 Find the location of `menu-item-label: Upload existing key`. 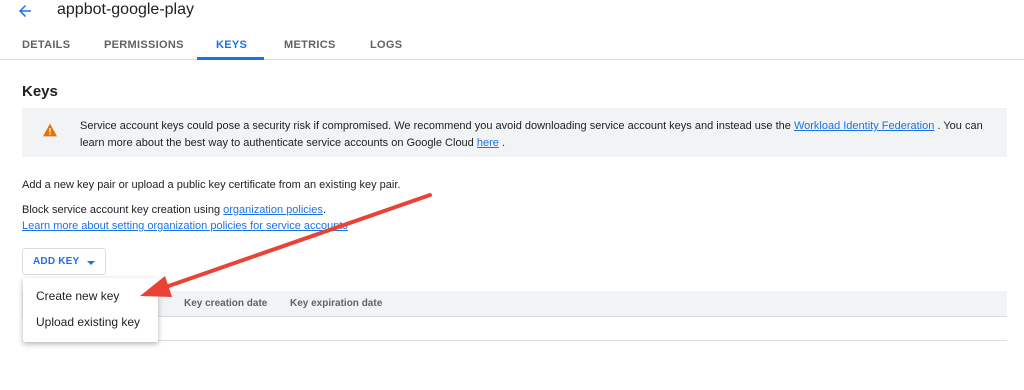

menu-item-label: Upload existing key is located at coordinates (88, 322).